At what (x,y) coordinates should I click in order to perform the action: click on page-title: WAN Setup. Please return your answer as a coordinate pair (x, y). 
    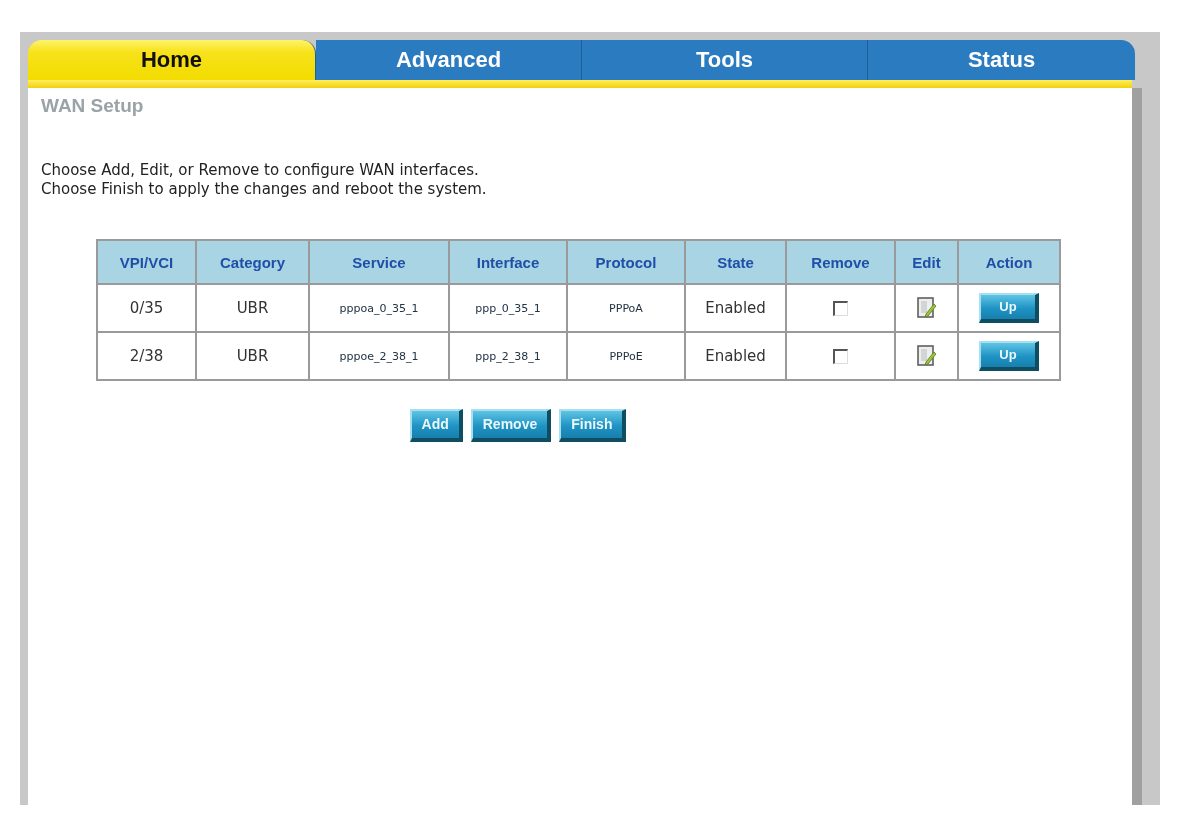
    Looking at the image, I should click on (92, 105).